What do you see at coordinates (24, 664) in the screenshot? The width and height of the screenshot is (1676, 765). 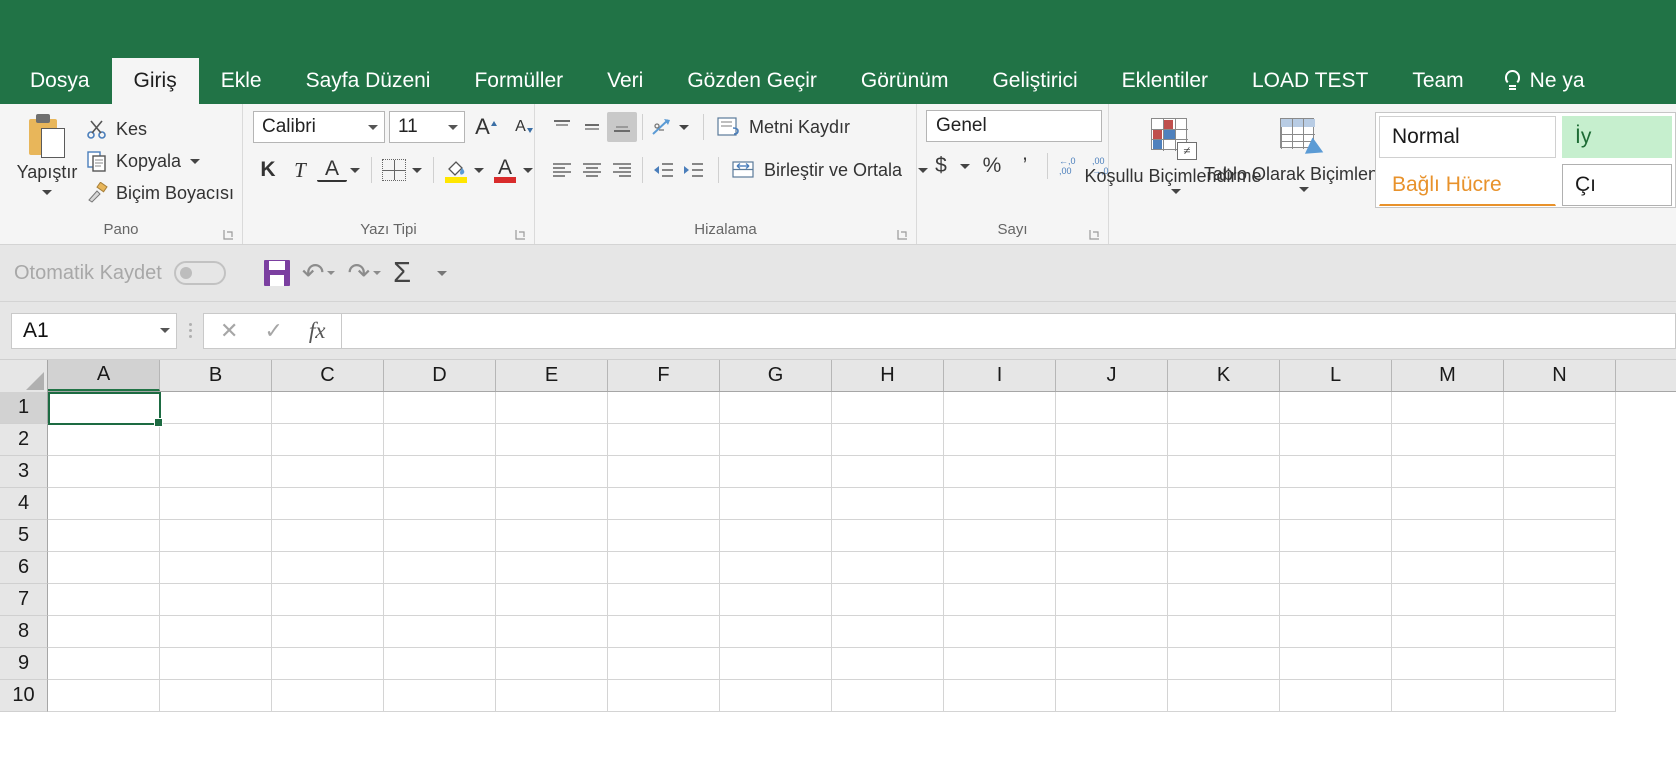 I see `row-header-9: 9` at bounding box center [24, 664].